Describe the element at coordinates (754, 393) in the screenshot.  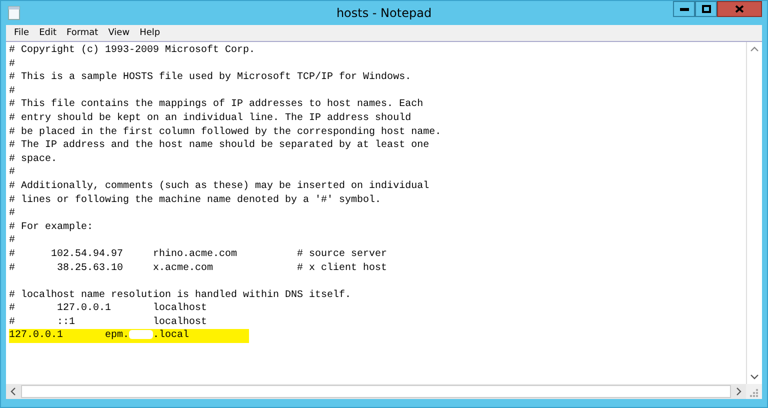
I see `resize-grip-icon` at that location.